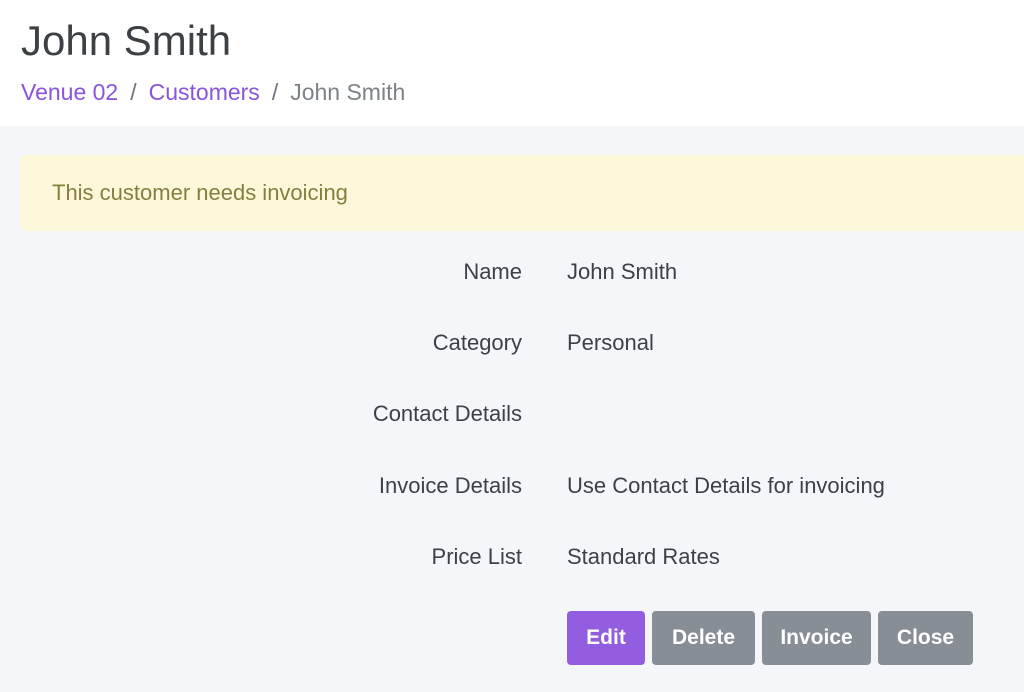  I want to click on detail-label: Contact Details, so click(447, 413).